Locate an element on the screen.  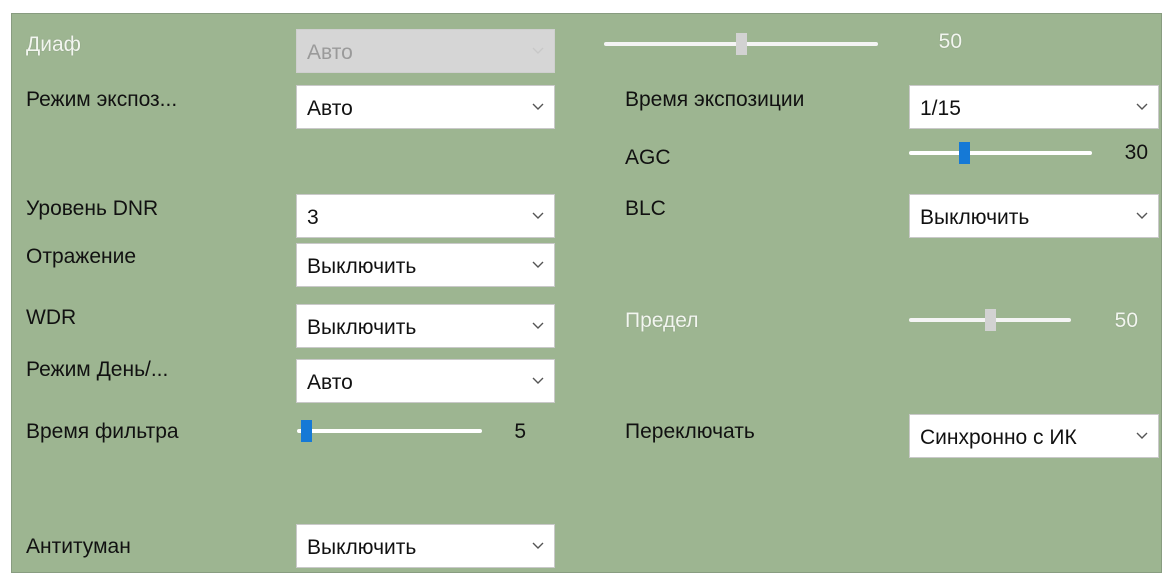
blc-select: Выключить is located at coordinates (1034, 216).